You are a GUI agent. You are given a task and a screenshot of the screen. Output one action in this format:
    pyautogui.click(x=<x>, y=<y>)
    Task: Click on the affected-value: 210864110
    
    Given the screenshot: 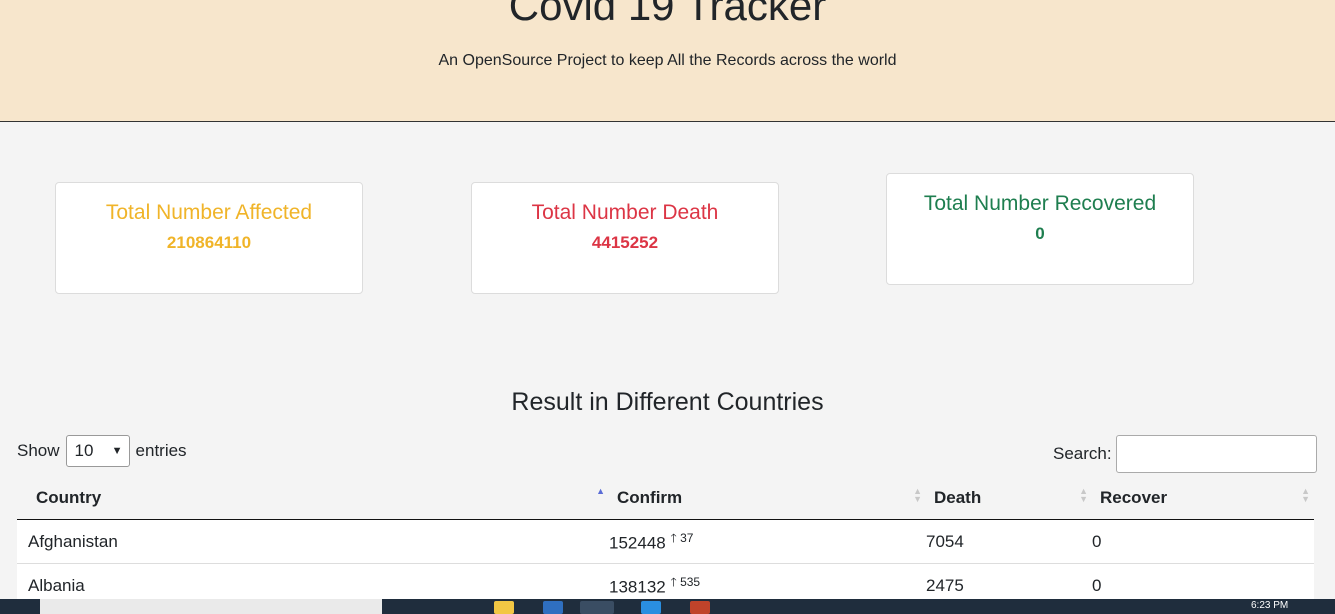 What is the action you would take?
    pyautogui.click(x=209, y=242)
    